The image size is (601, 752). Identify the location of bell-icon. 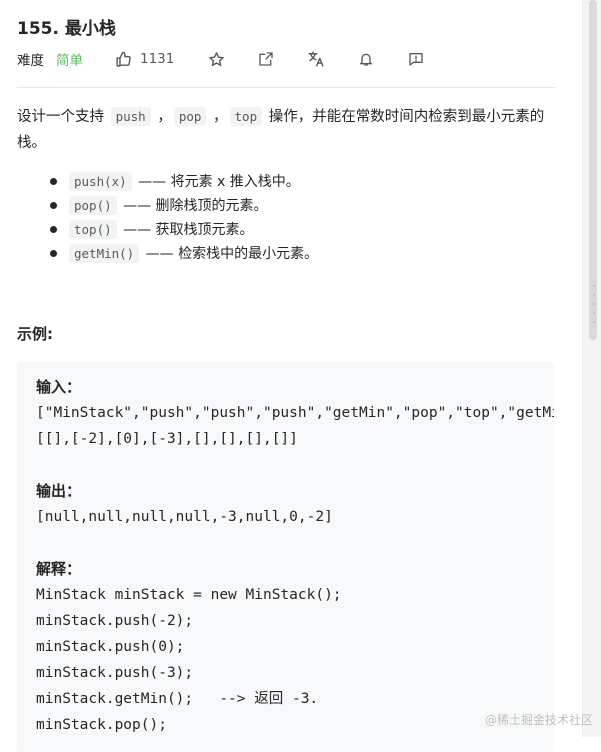
(366, 59).